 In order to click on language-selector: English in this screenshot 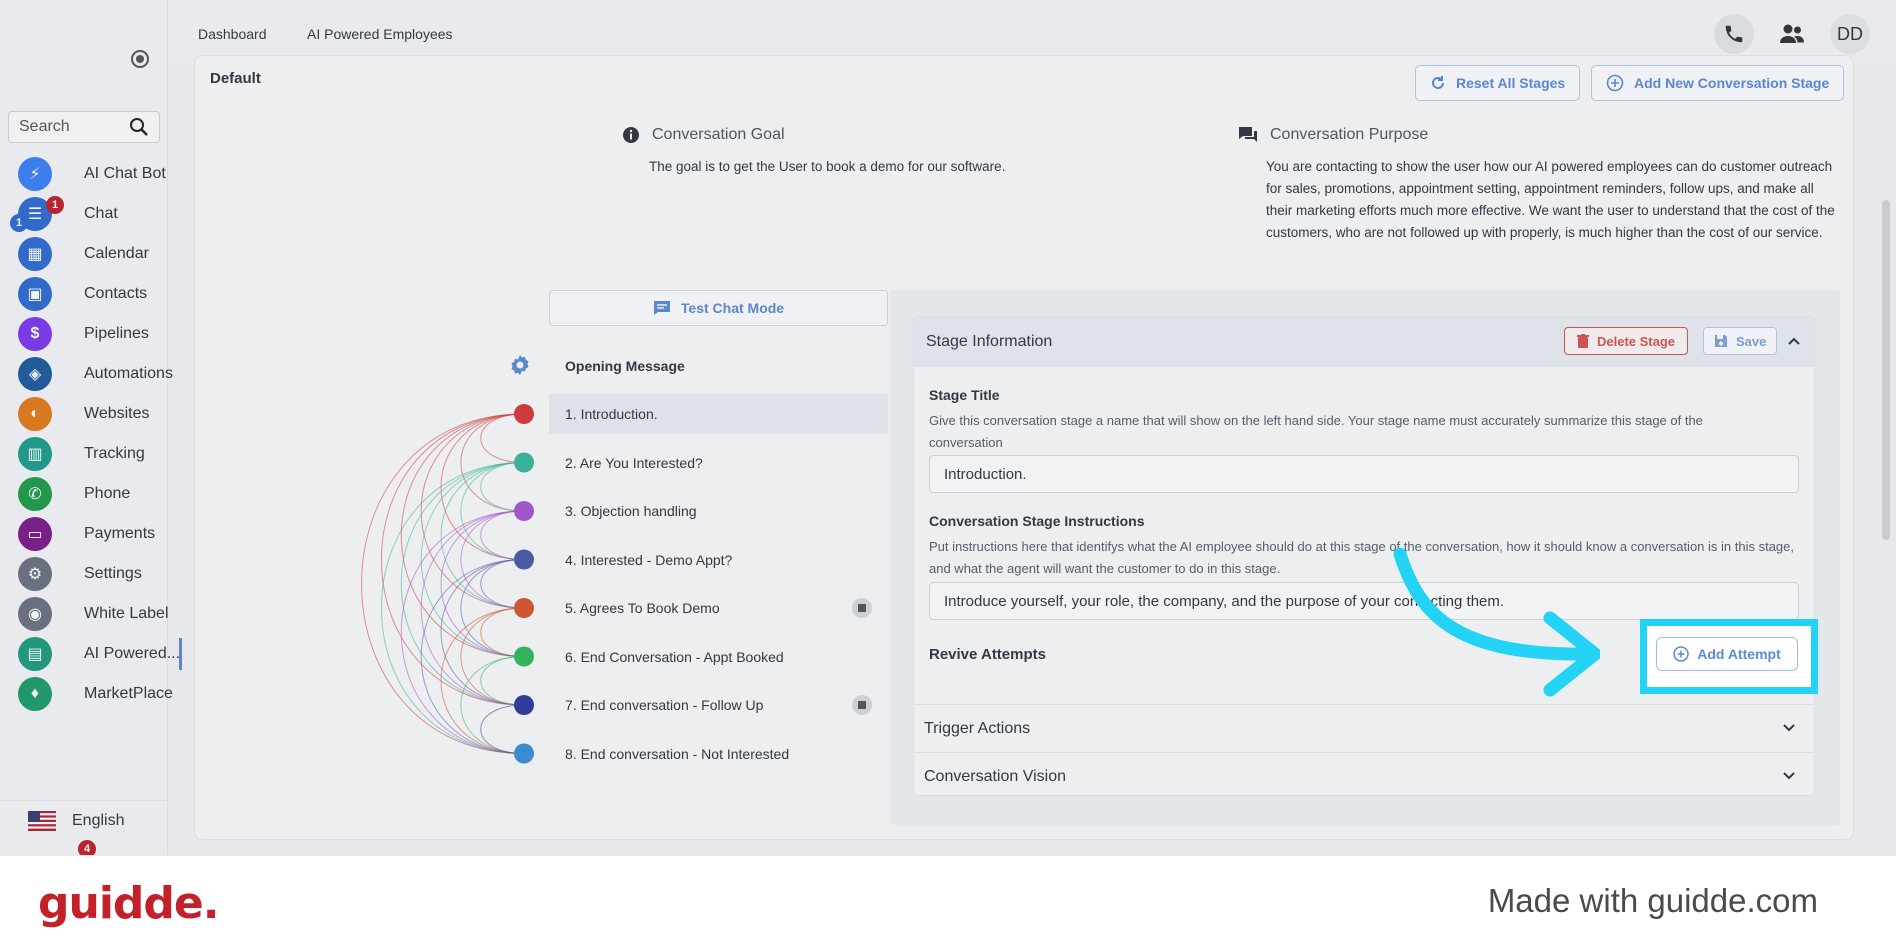, I will do `click(84, 820)`.